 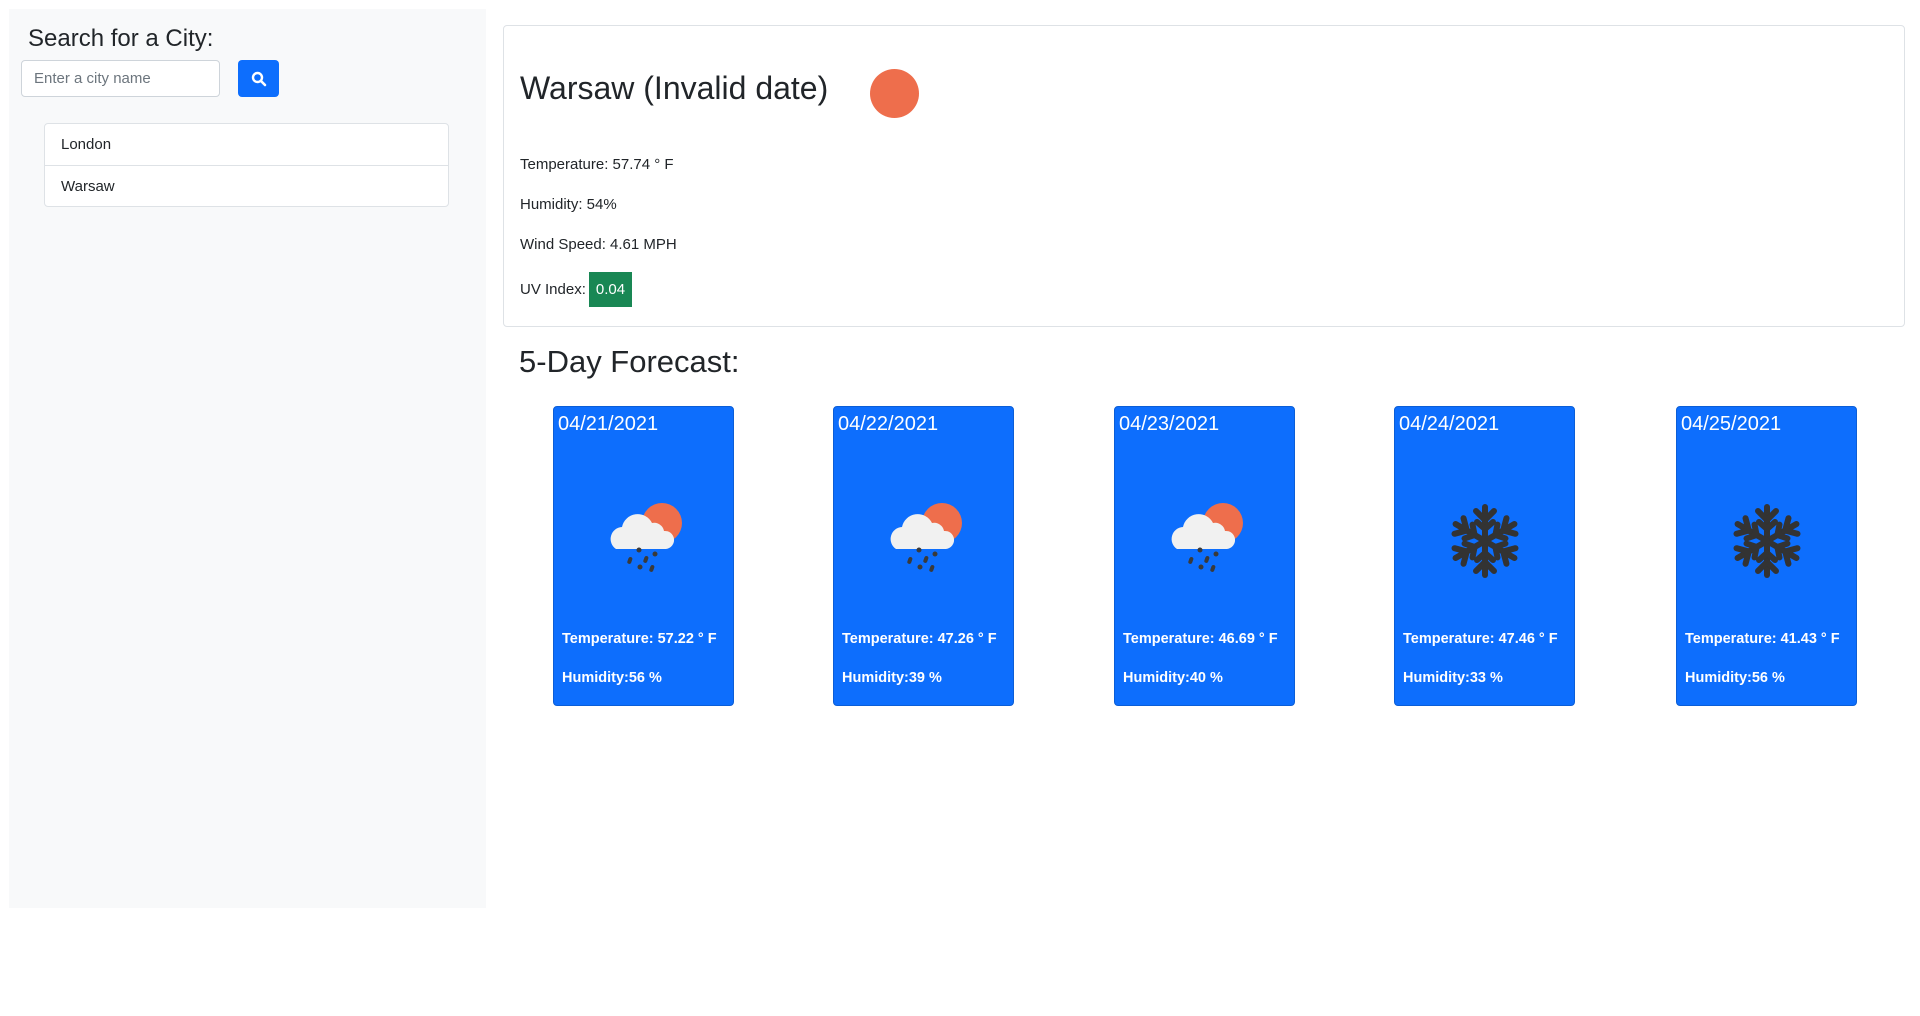 I want to click on forecast-date: 04/22/2021, so click(x=888, y=424).